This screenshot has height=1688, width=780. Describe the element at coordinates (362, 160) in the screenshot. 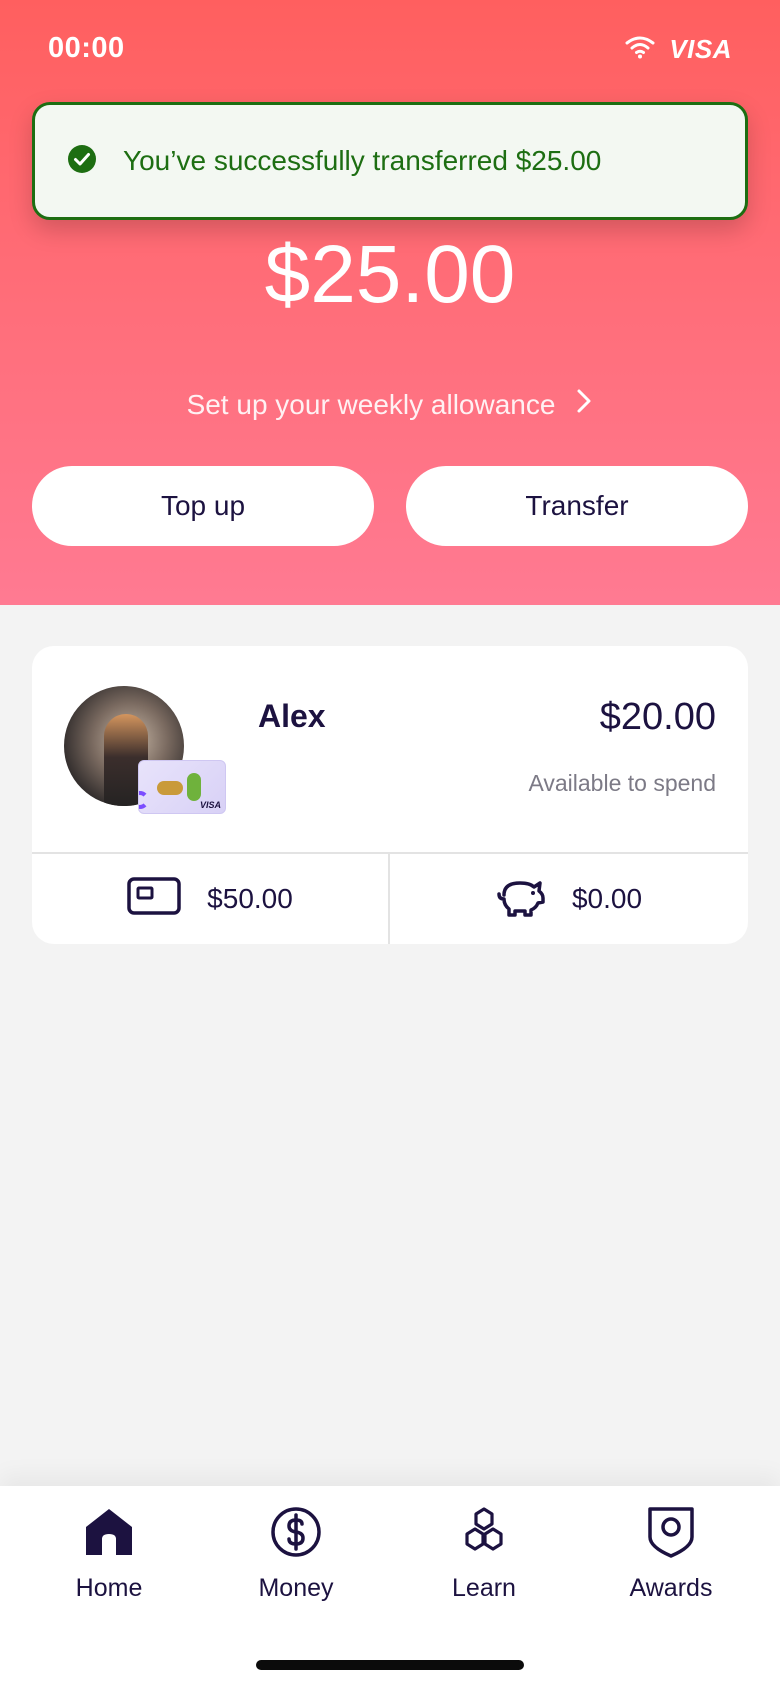

I see `toast-message: You’ve successfully transferred $25.00` at that location.